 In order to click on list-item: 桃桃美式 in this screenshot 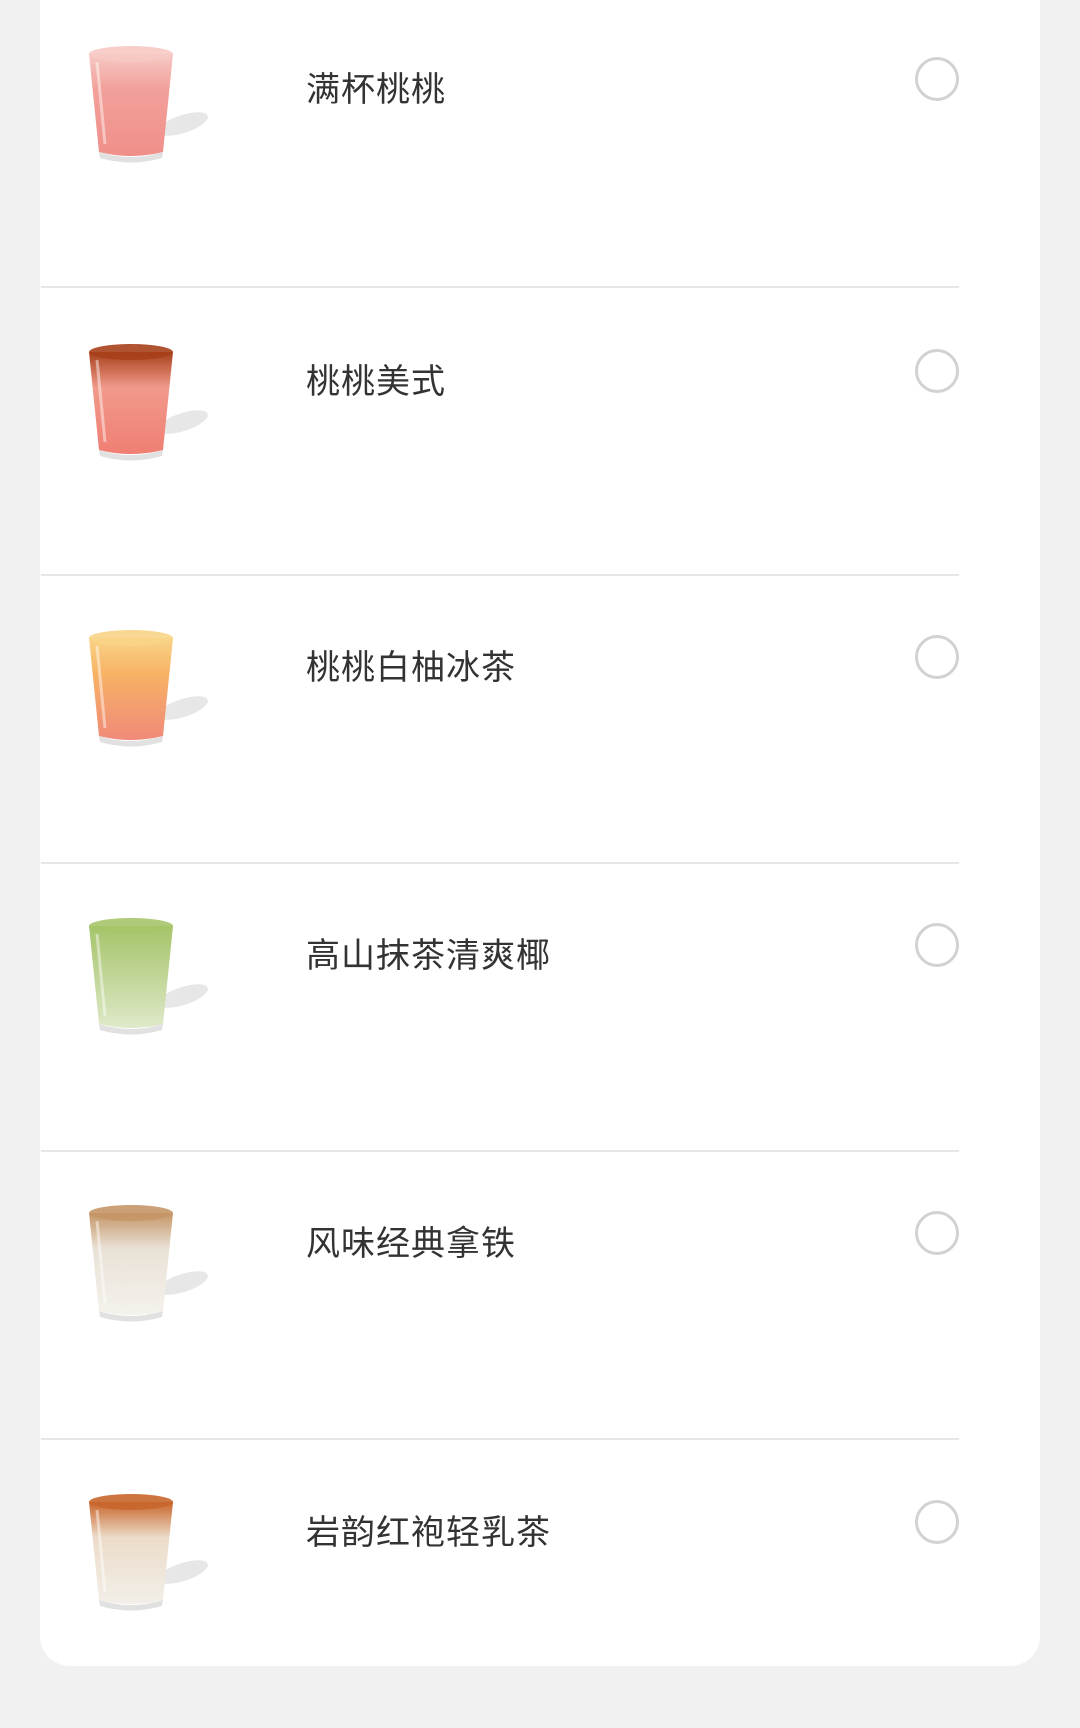, I will do `click(500, 432)`.